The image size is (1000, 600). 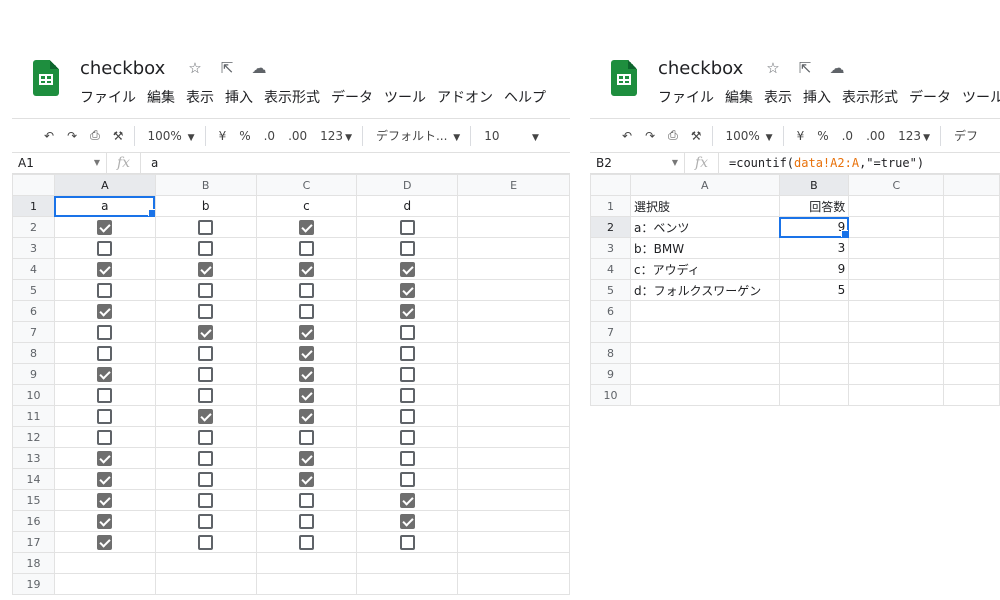 What do you see at coordinates (610, 332) in the screenshot?
I see `row-header: 7` at bounding box center [610, 332].